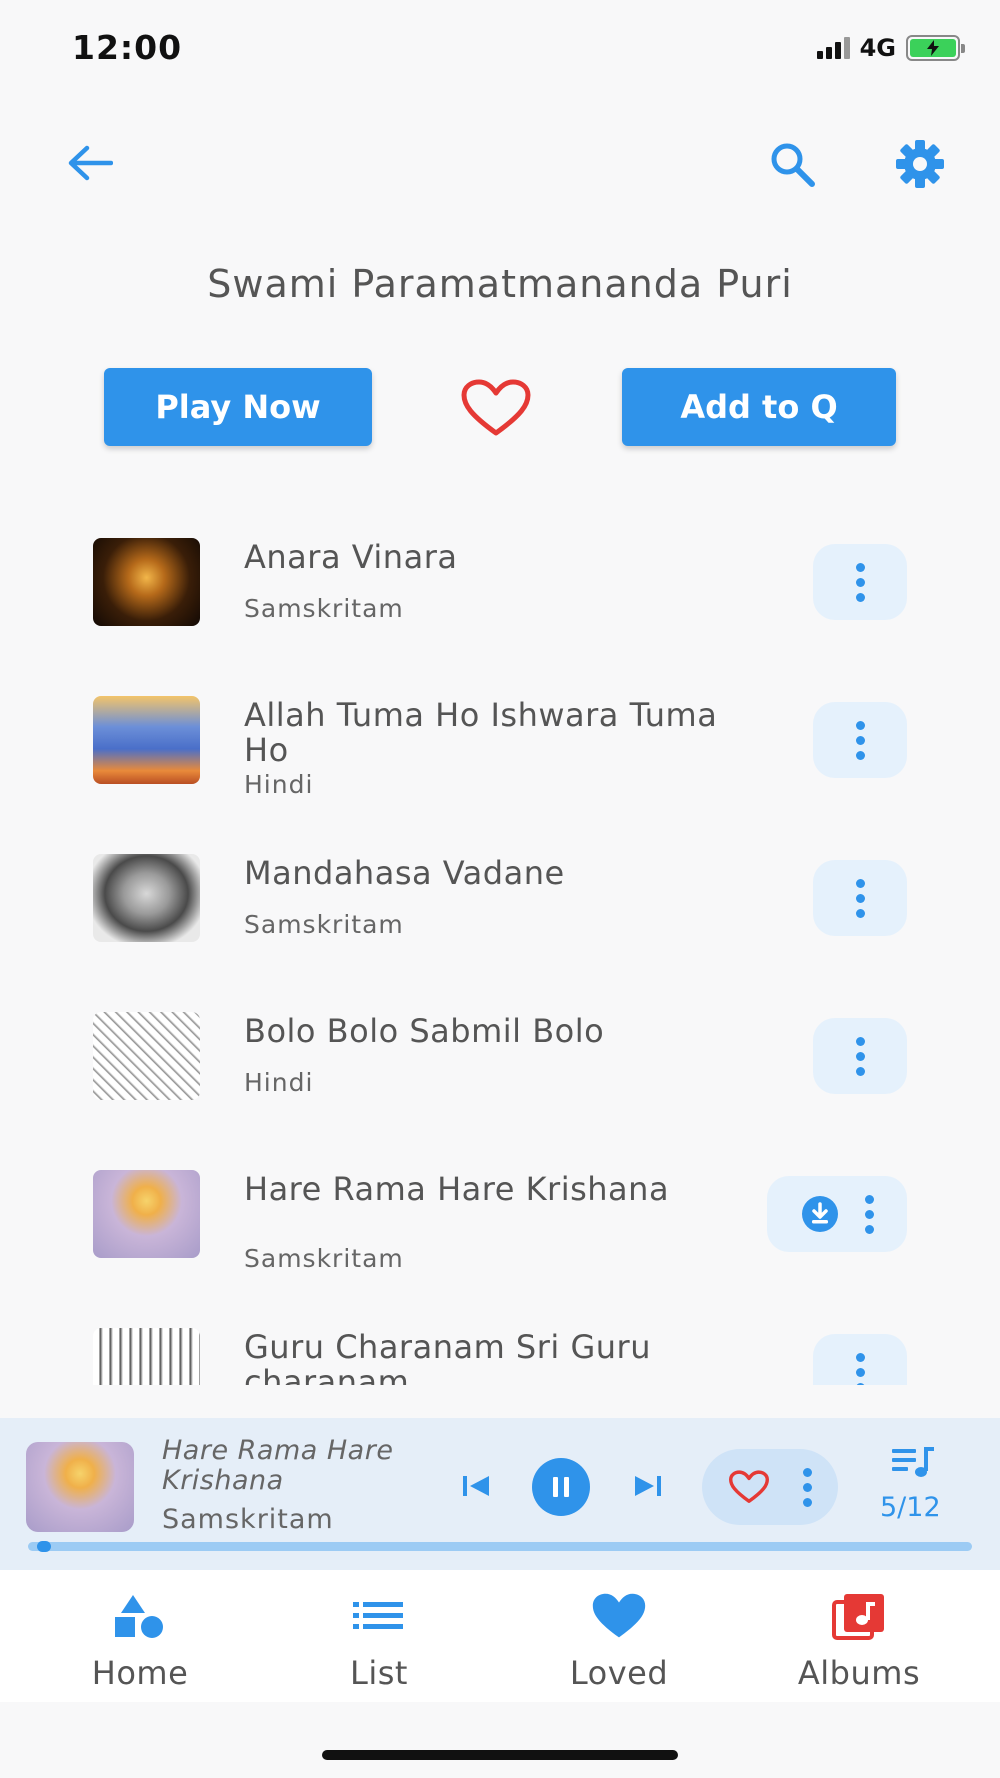 The image size is (1000, 1778). What do you see at coordinates (500, 585) in the screenshot?
I see `song-row: Anara Vinara Samskritam` at bounding box center [500, 585].